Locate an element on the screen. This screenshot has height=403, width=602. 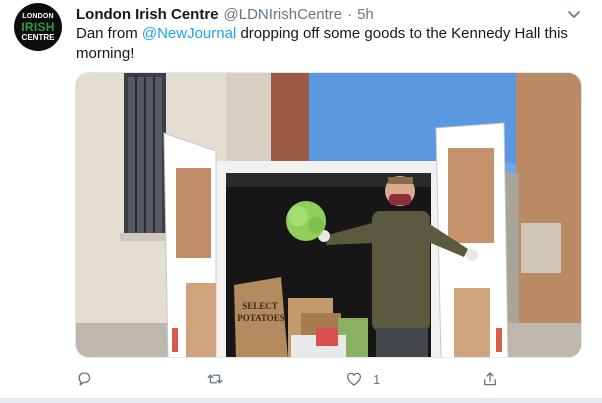
tweet-header: London Irish Centre @LDNIrishCentre · 5h is located at coordinates (225, 14).